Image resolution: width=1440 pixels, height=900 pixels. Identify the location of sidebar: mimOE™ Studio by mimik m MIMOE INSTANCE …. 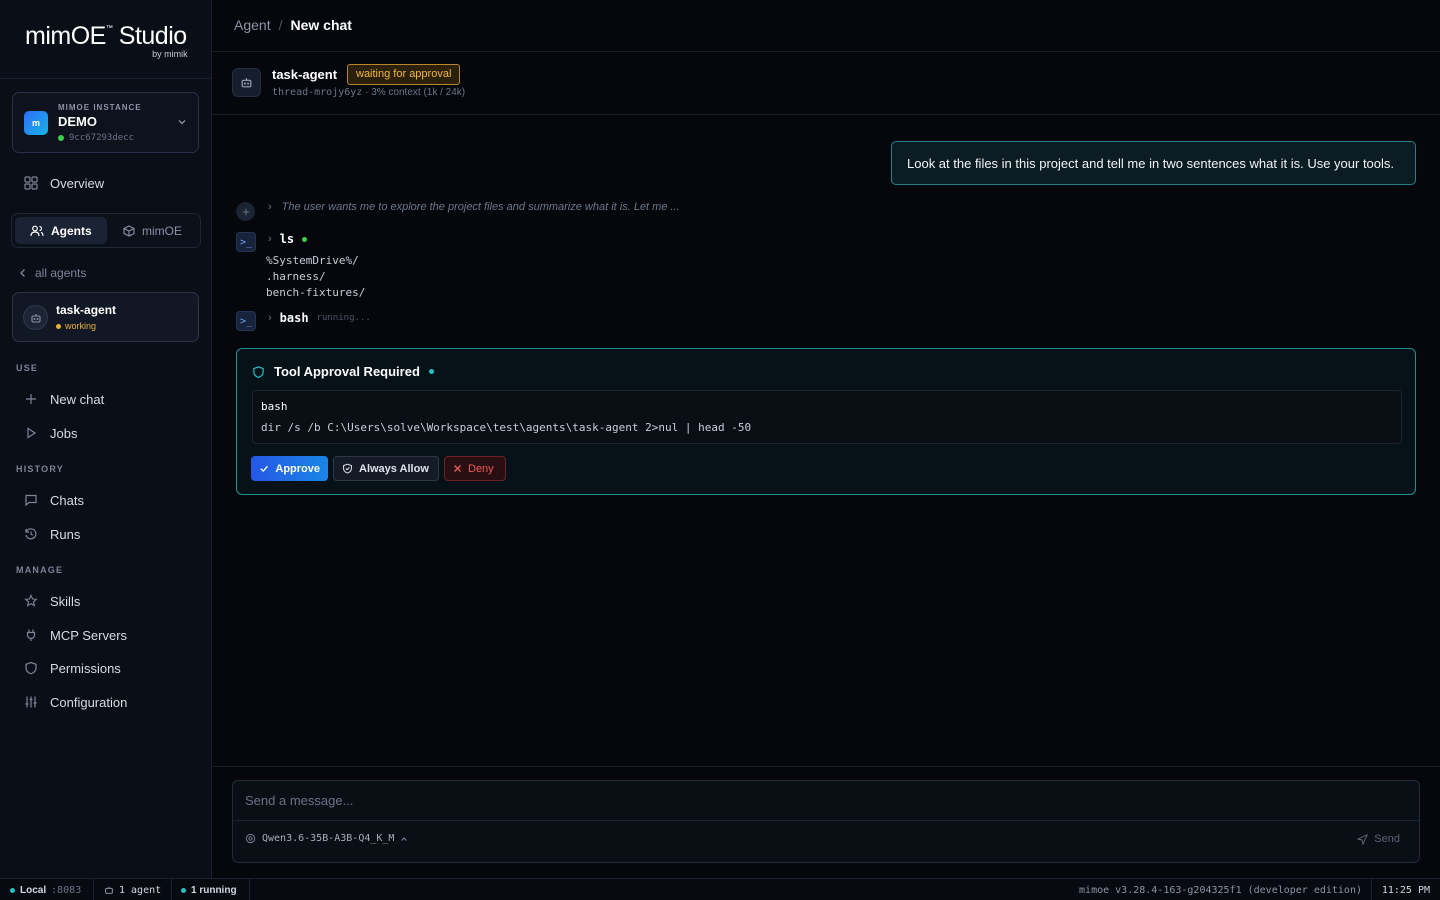
(106, 439).